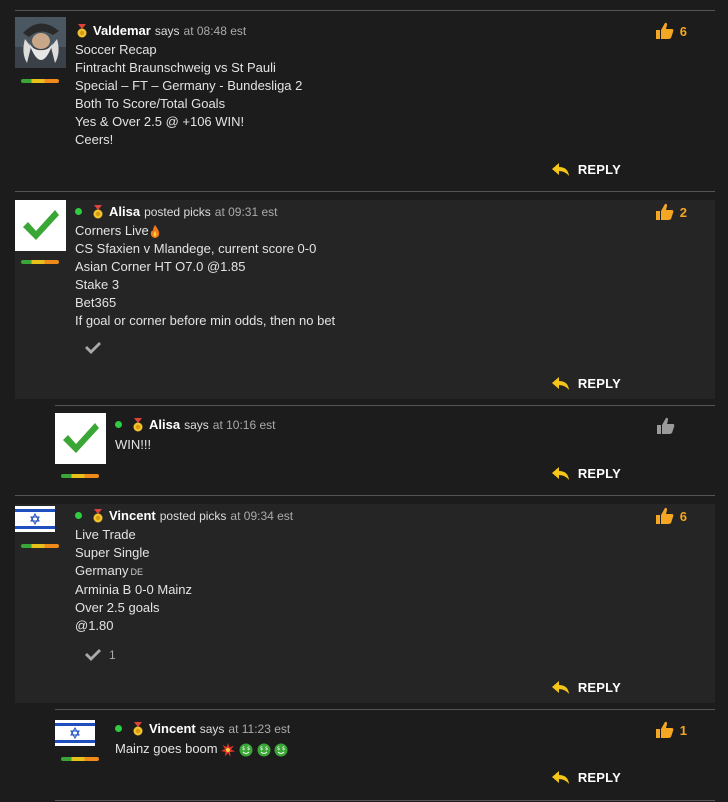 The width and height of the screenshot is (728, 802). I want to click on comment-line: Soccer Recap, so click(116, 49).